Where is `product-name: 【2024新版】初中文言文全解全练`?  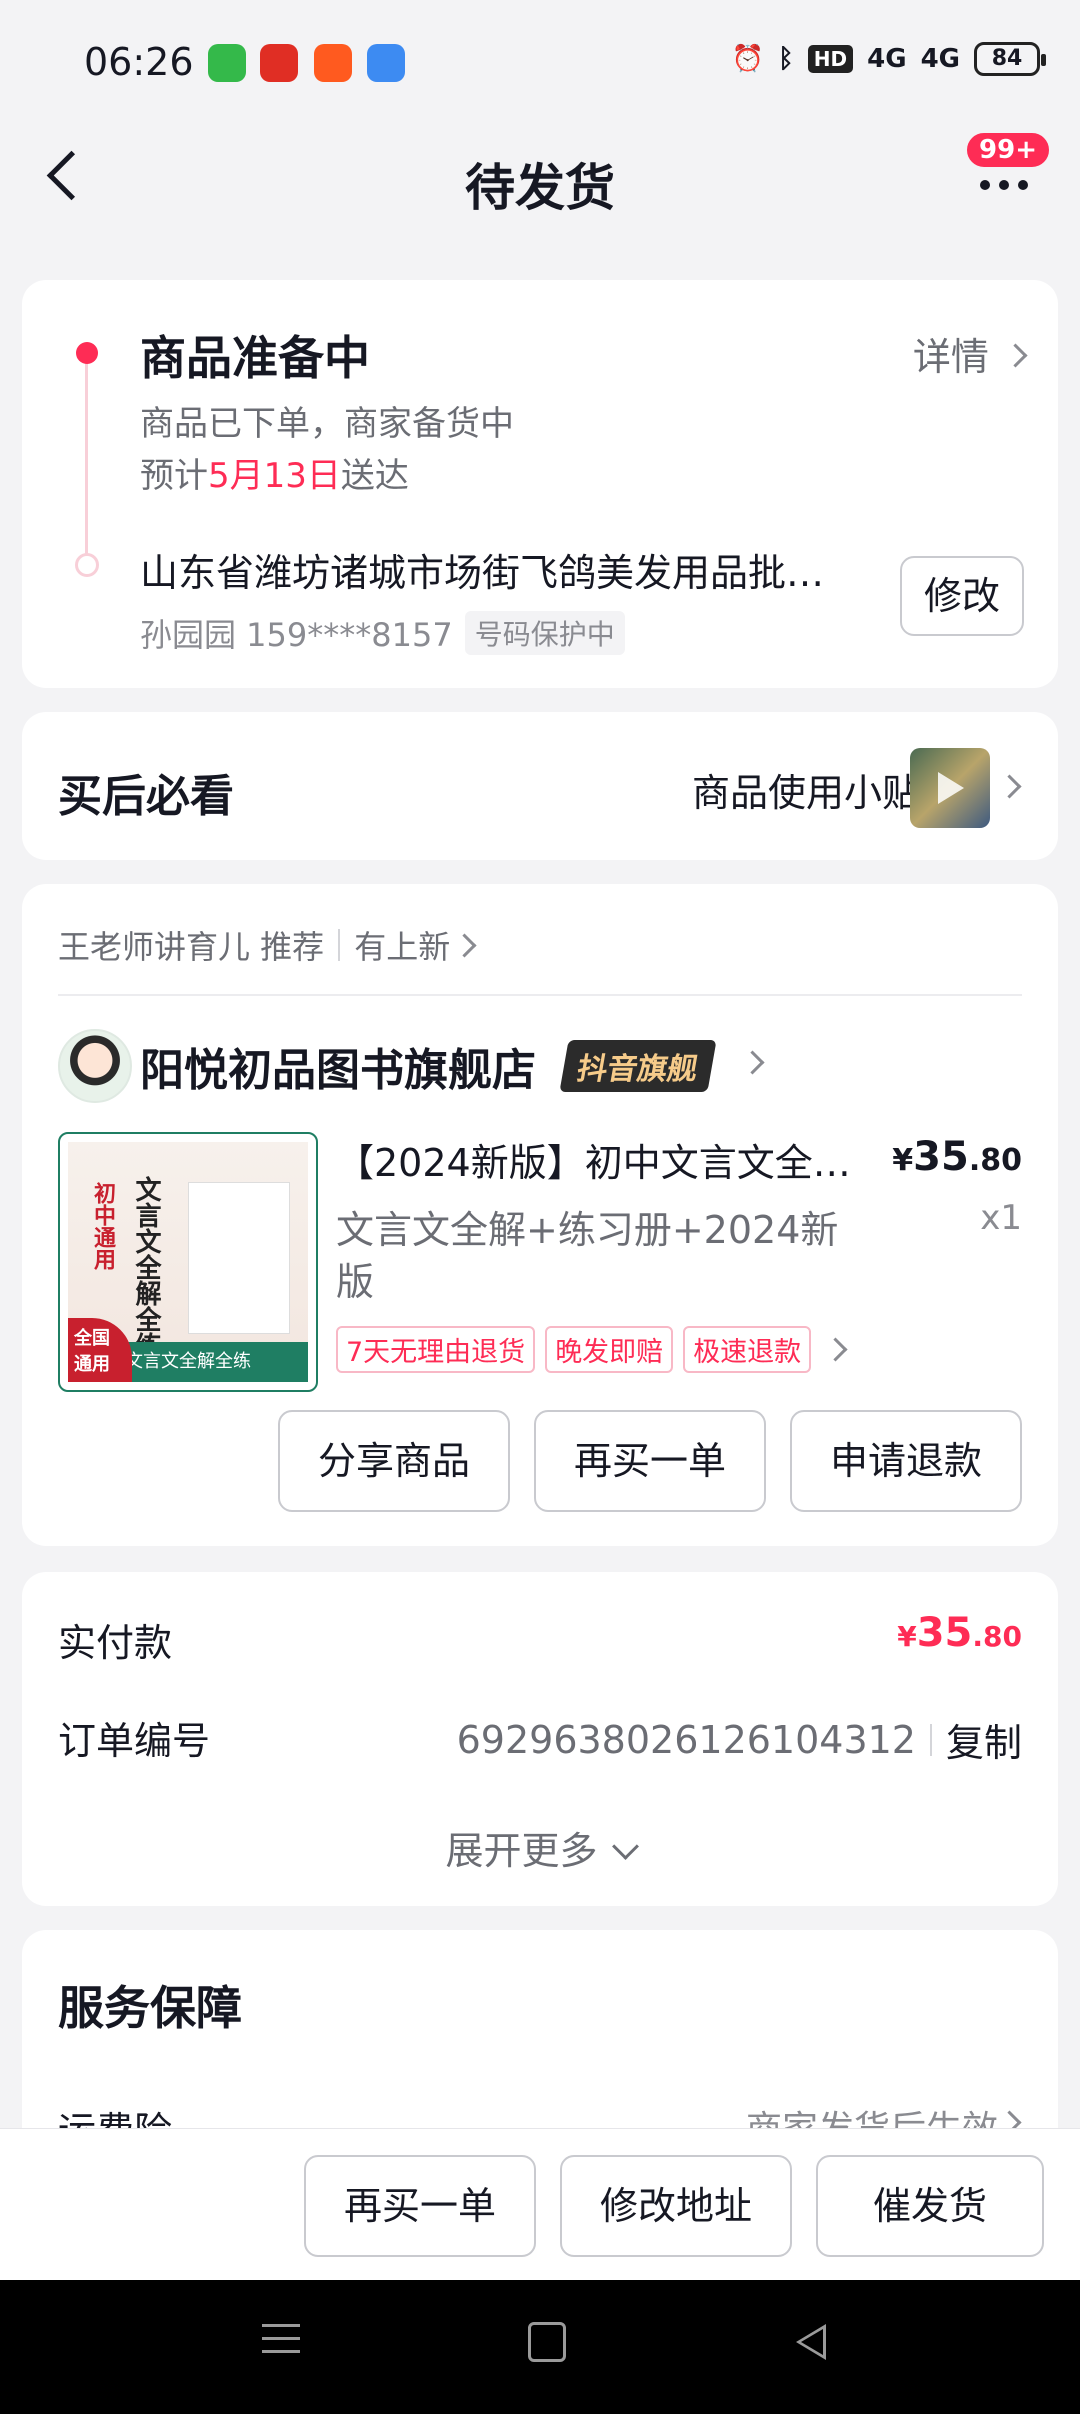 product-name: 【2024新版】初中文言文全解全练 is located at coordinates (606, 1159).